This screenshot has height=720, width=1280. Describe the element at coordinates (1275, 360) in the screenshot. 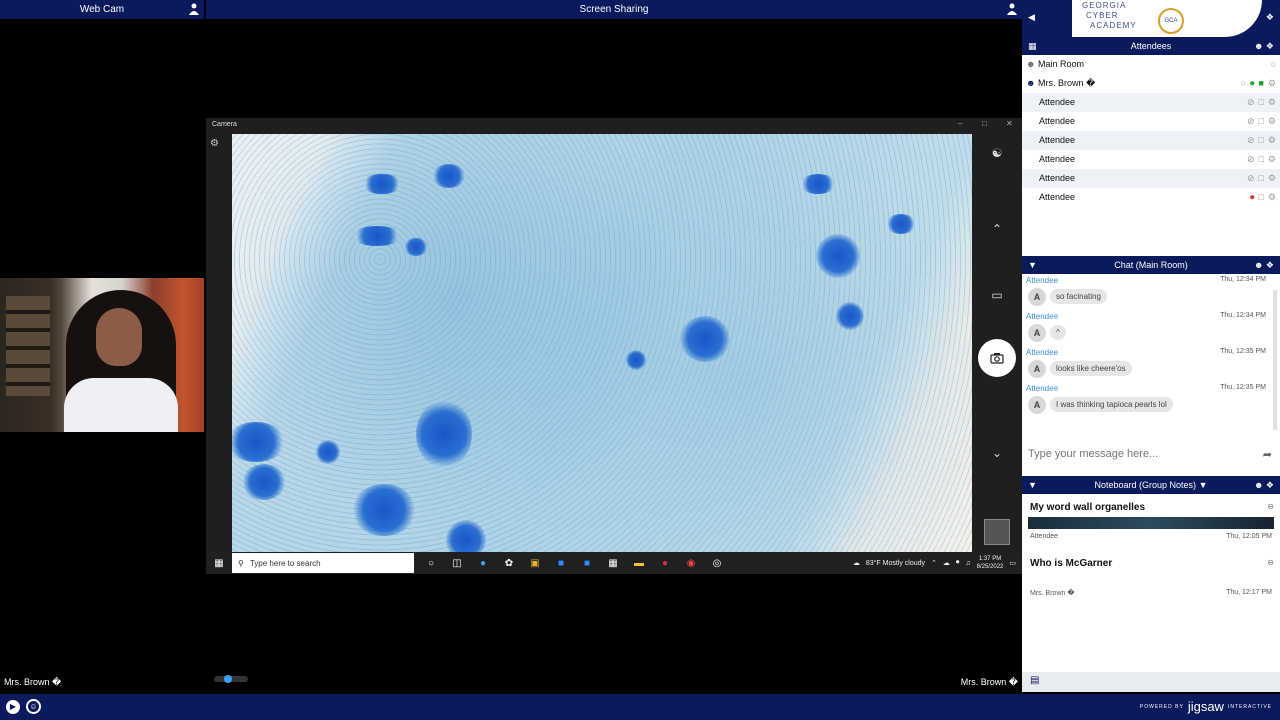

I see `chat-scrollbar` at that location.